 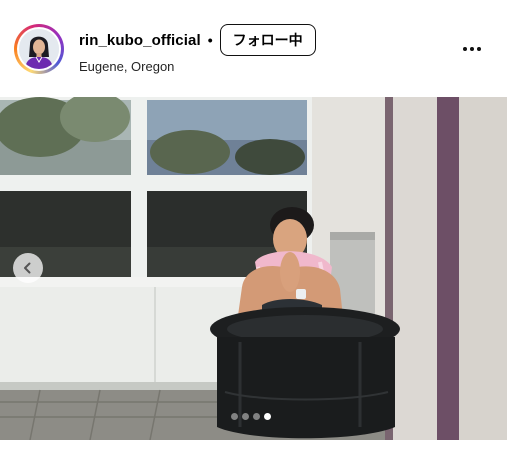 I want to click on user-row: rin_kubo_official • フォロー中, so click(x=197, y=40).